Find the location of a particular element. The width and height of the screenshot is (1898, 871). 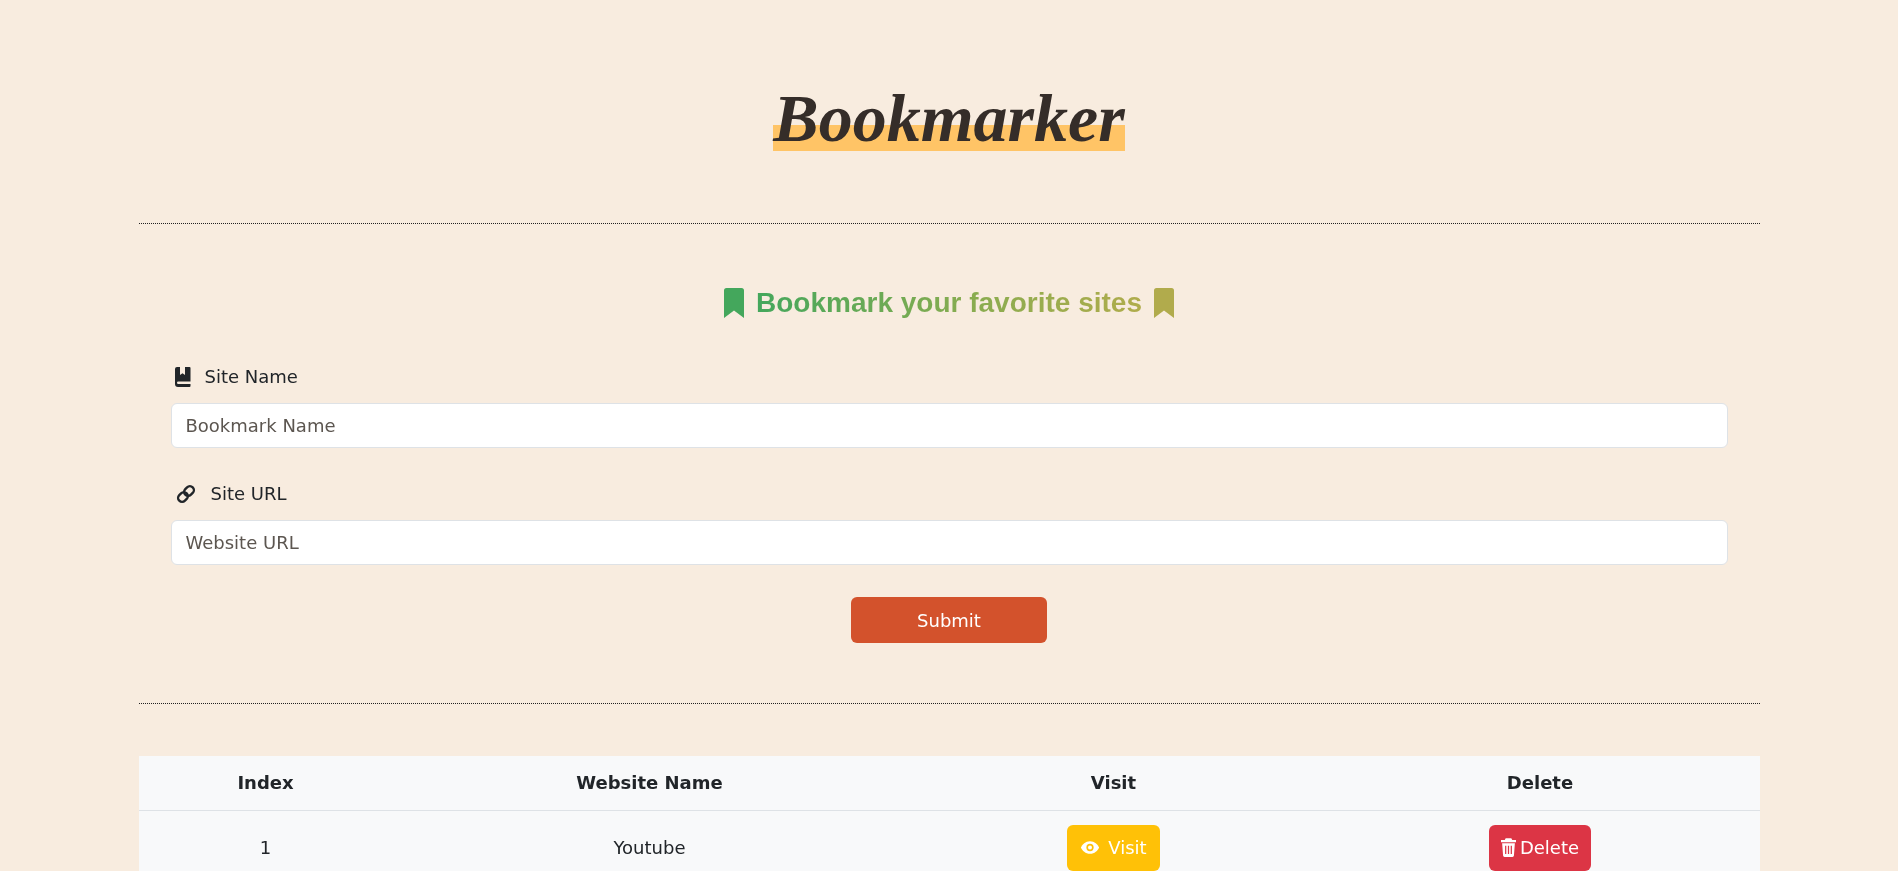

input-field: Website URL is located at coordinates (949, 542).